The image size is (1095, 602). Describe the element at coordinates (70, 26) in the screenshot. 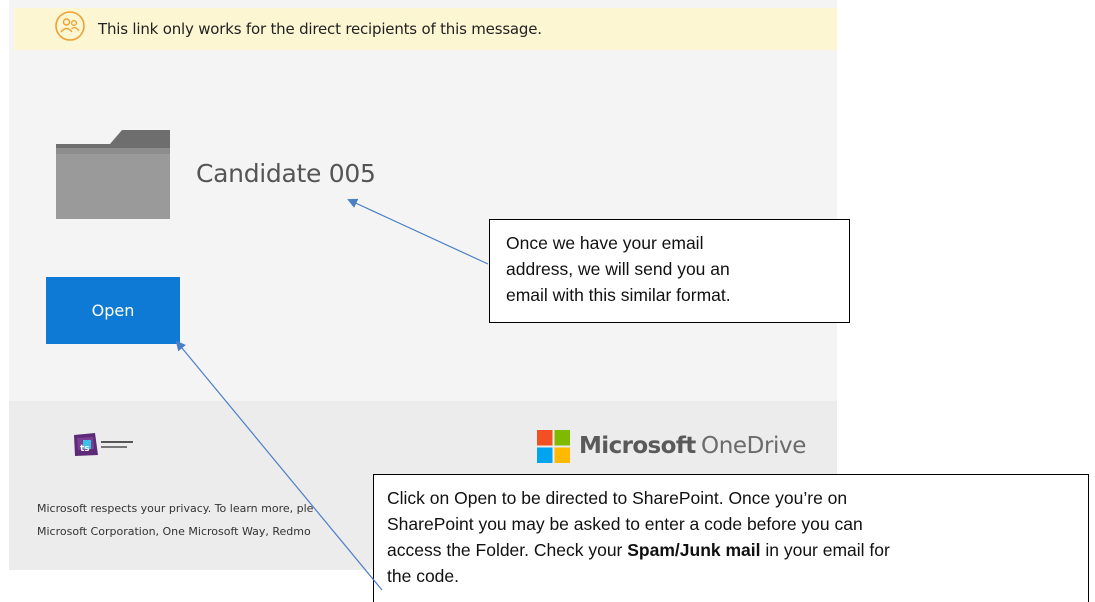

I see `people-circle-icon` at that location.